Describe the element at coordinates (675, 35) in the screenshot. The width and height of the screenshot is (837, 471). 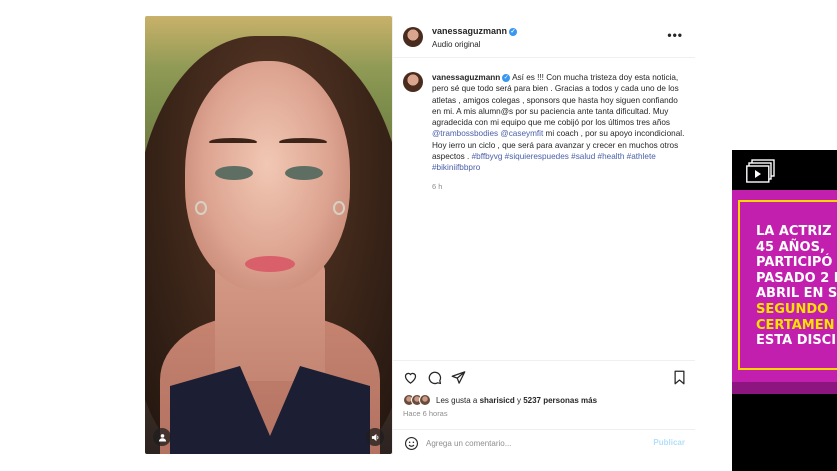
I see `more-options-icon: •••` at that location.